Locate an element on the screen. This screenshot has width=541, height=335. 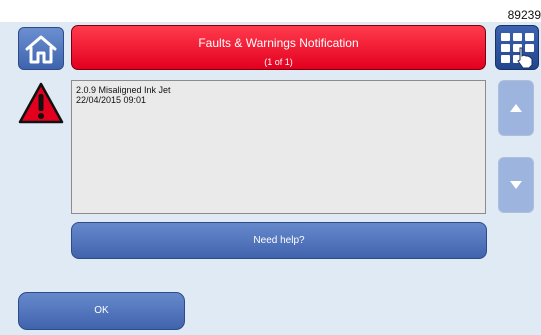
banner-title: Faults & Warnings Notification is located at coordinates (278, 43).